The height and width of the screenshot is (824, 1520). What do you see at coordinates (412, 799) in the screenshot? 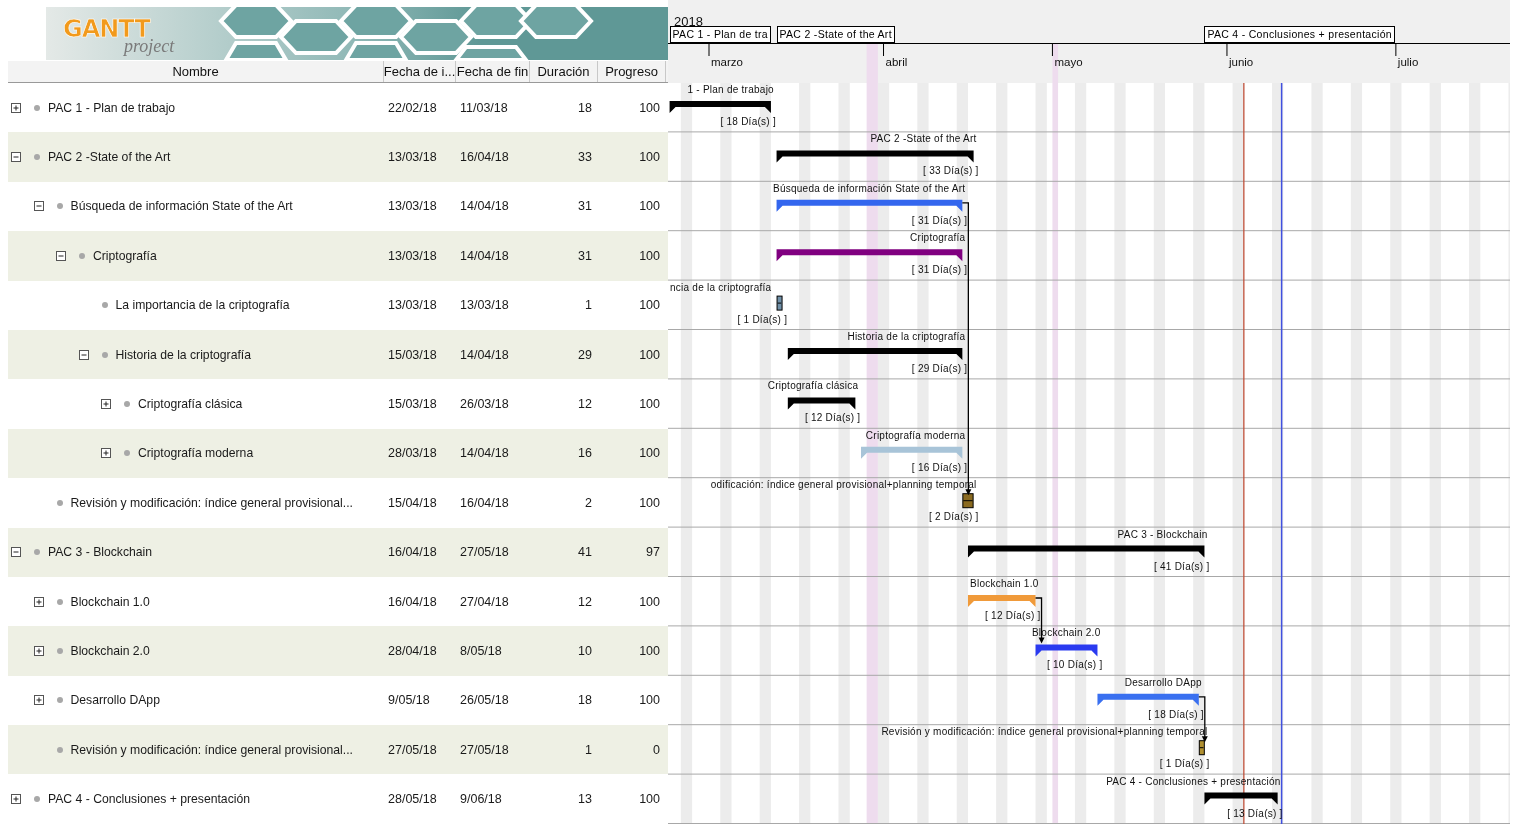
I see `start-date: 28/05/18` at bounding box center [412, 799].